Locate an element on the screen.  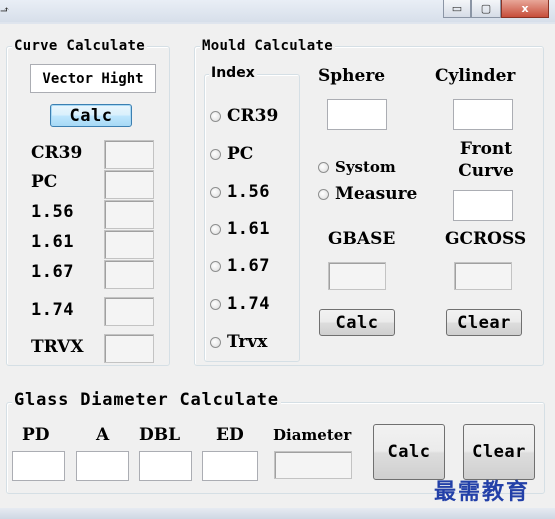
index-radio-trvx: Trvx is located at coordinates (238, 342).